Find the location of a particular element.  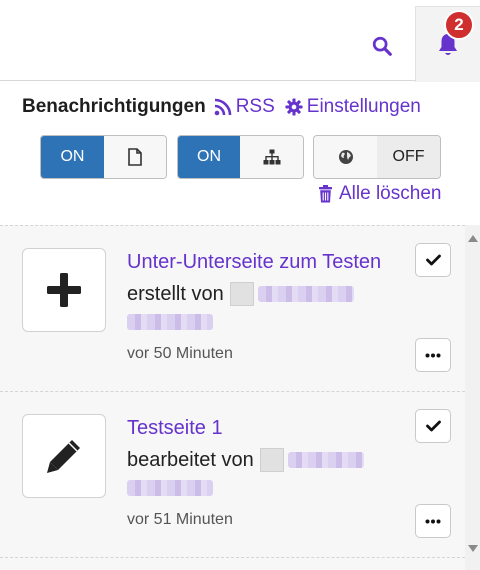

page-title-link: Testseite 1 is located at coordinates (175, 428).